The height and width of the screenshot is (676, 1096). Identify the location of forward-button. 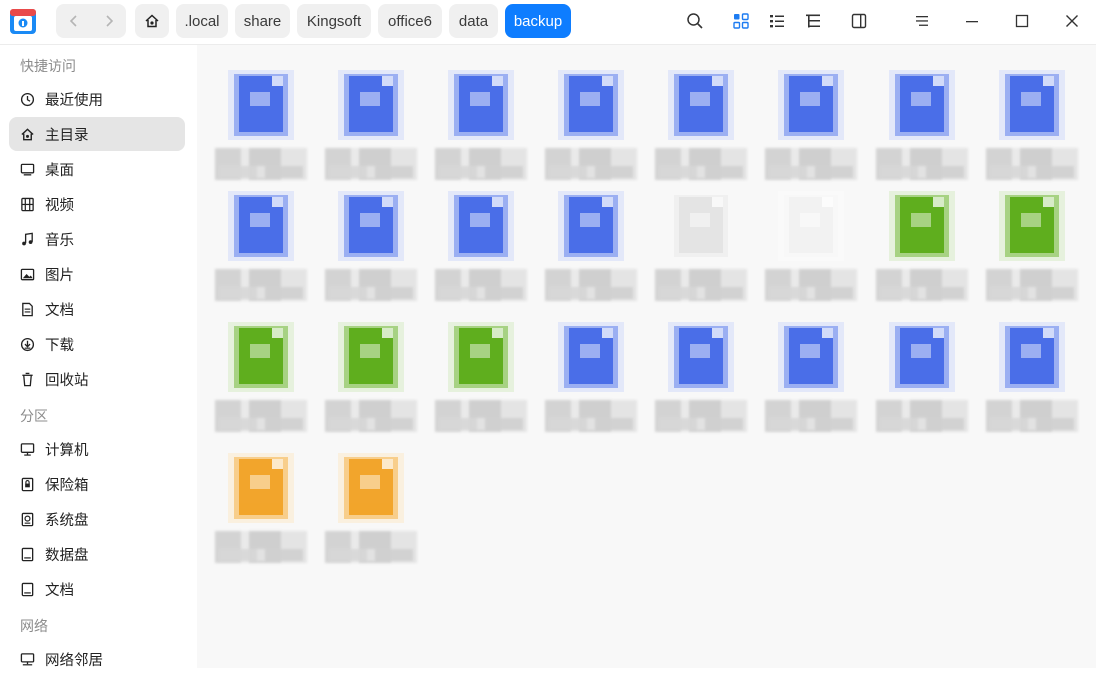
(108, 21).